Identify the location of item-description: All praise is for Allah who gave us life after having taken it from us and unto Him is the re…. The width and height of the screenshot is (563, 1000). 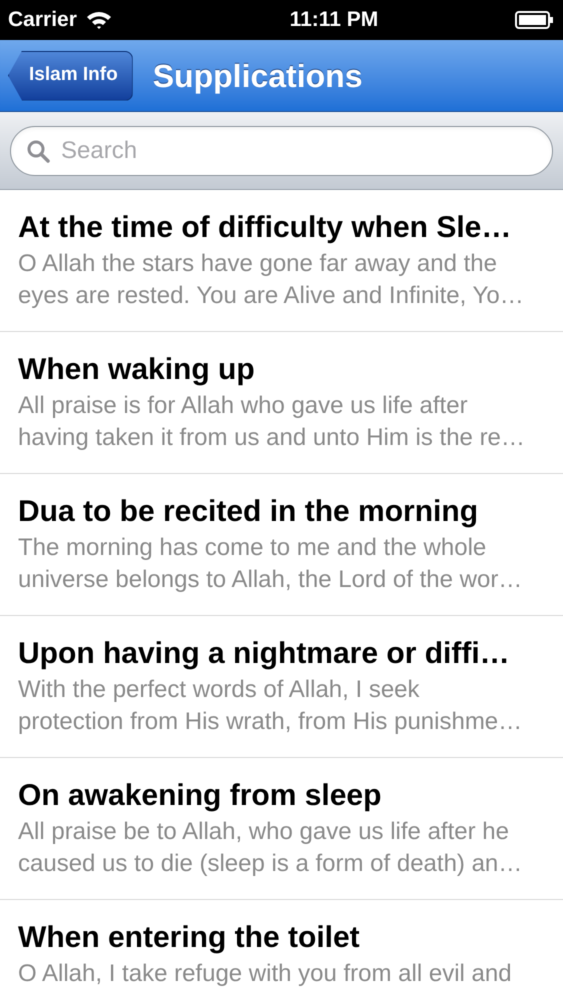
(271, 422).